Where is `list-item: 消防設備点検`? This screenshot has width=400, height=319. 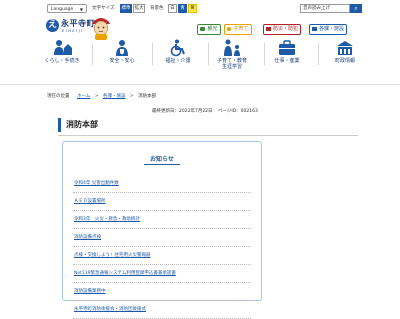 list-item: 消防設備点検 is located at coordinates (162, 238).